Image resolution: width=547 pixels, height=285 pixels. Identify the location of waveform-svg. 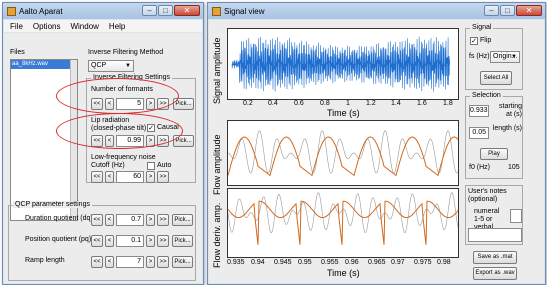
(341, 64).